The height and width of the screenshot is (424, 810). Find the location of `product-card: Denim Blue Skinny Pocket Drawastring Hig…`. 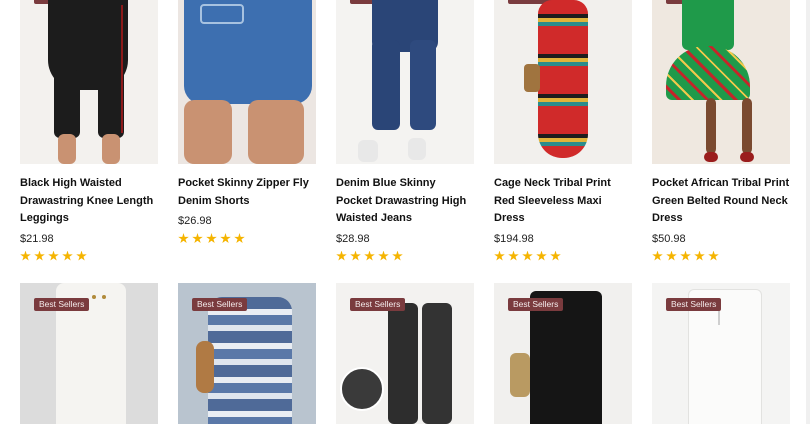

product-card: Denim Blue Skinny Pocket Drawastring Hig… is located at coordinates (405, 131).